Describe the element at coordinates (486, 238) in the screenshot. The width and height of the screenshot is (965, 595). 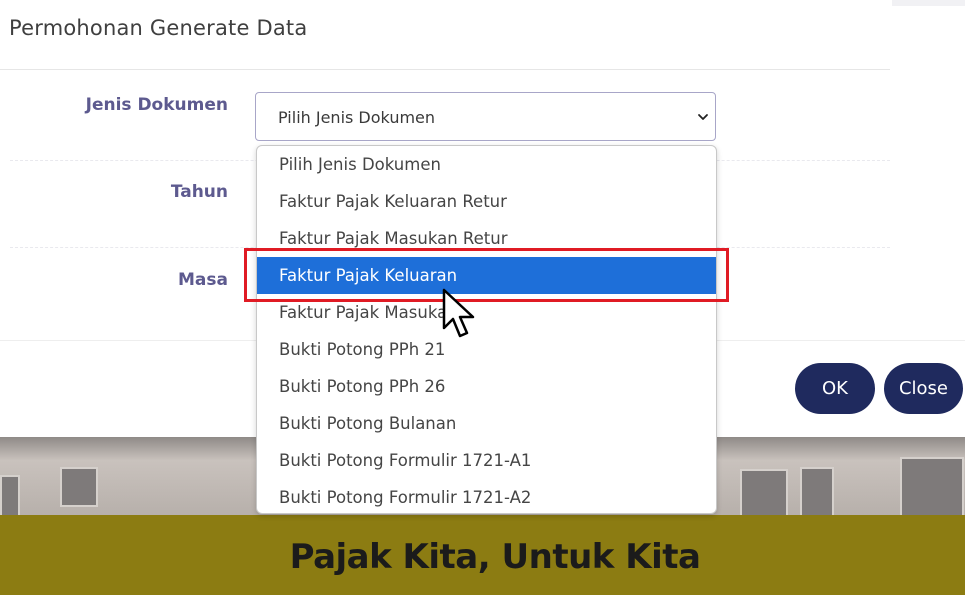
I see `dropdown-option: Faktur Pajak Masukan Retur` at that location.